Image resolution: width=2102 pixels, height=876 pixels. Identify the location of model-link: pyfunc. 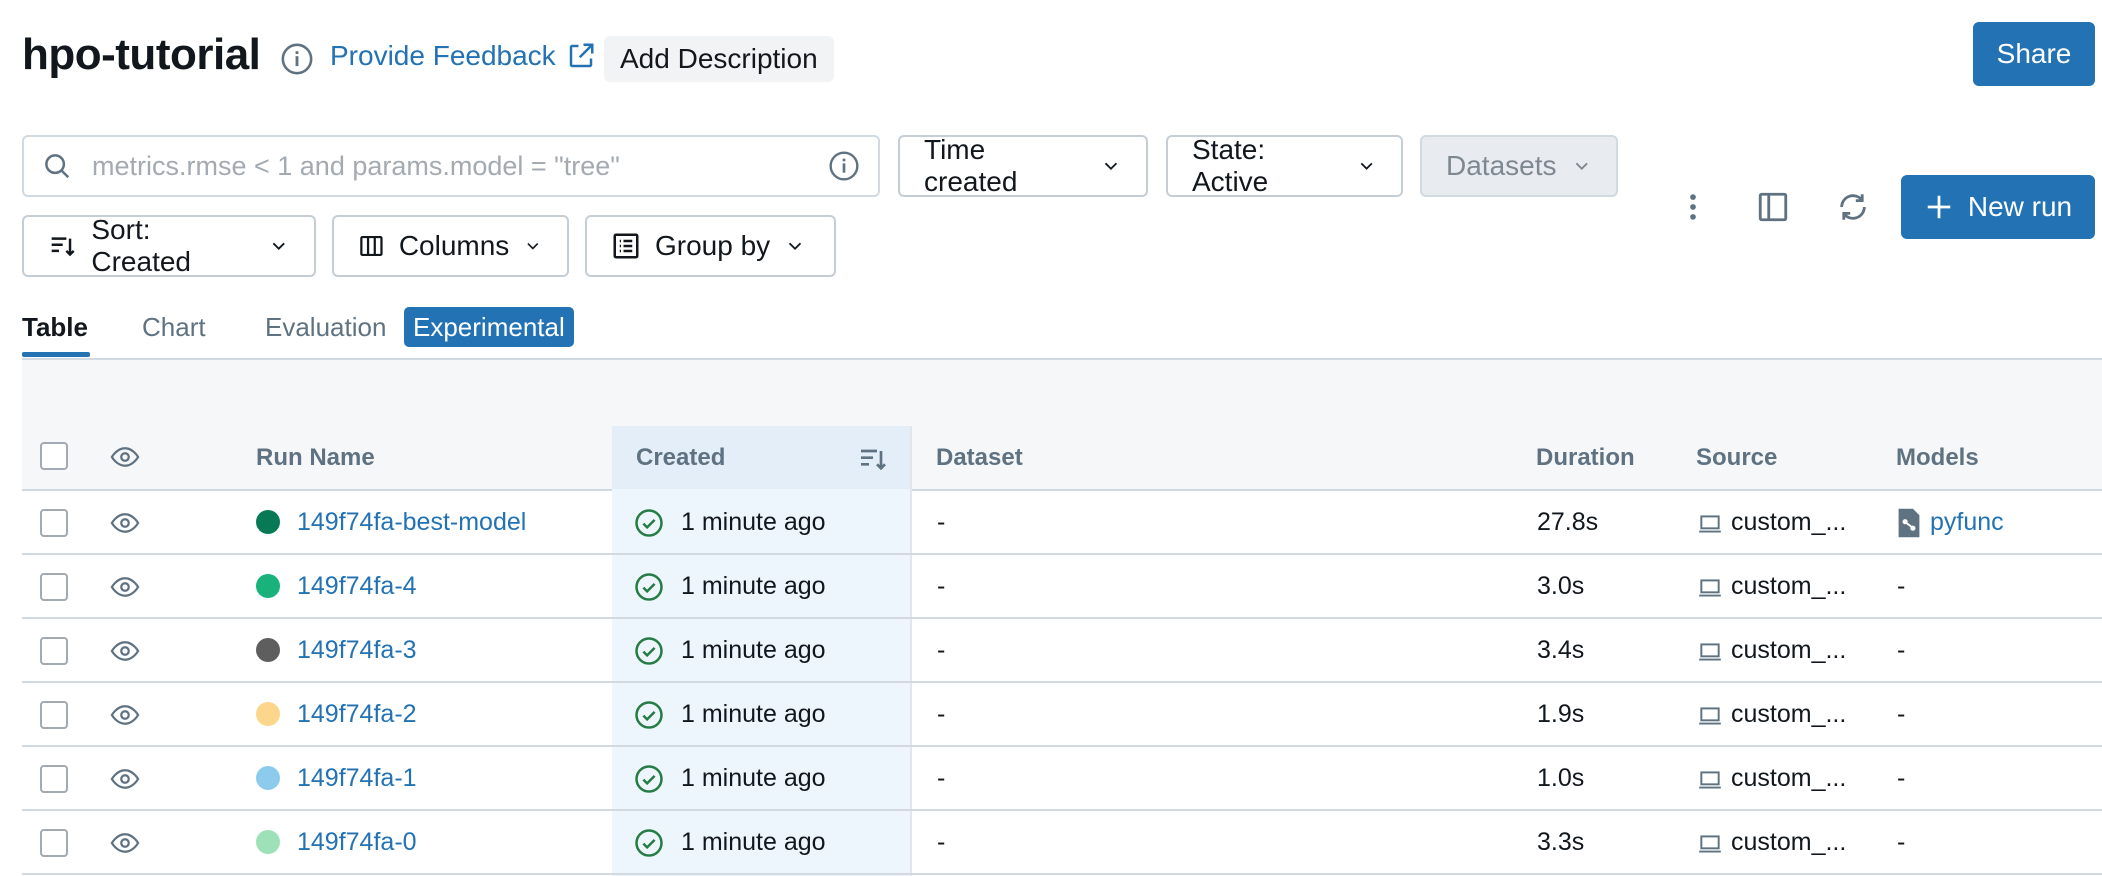
(1967, 522).